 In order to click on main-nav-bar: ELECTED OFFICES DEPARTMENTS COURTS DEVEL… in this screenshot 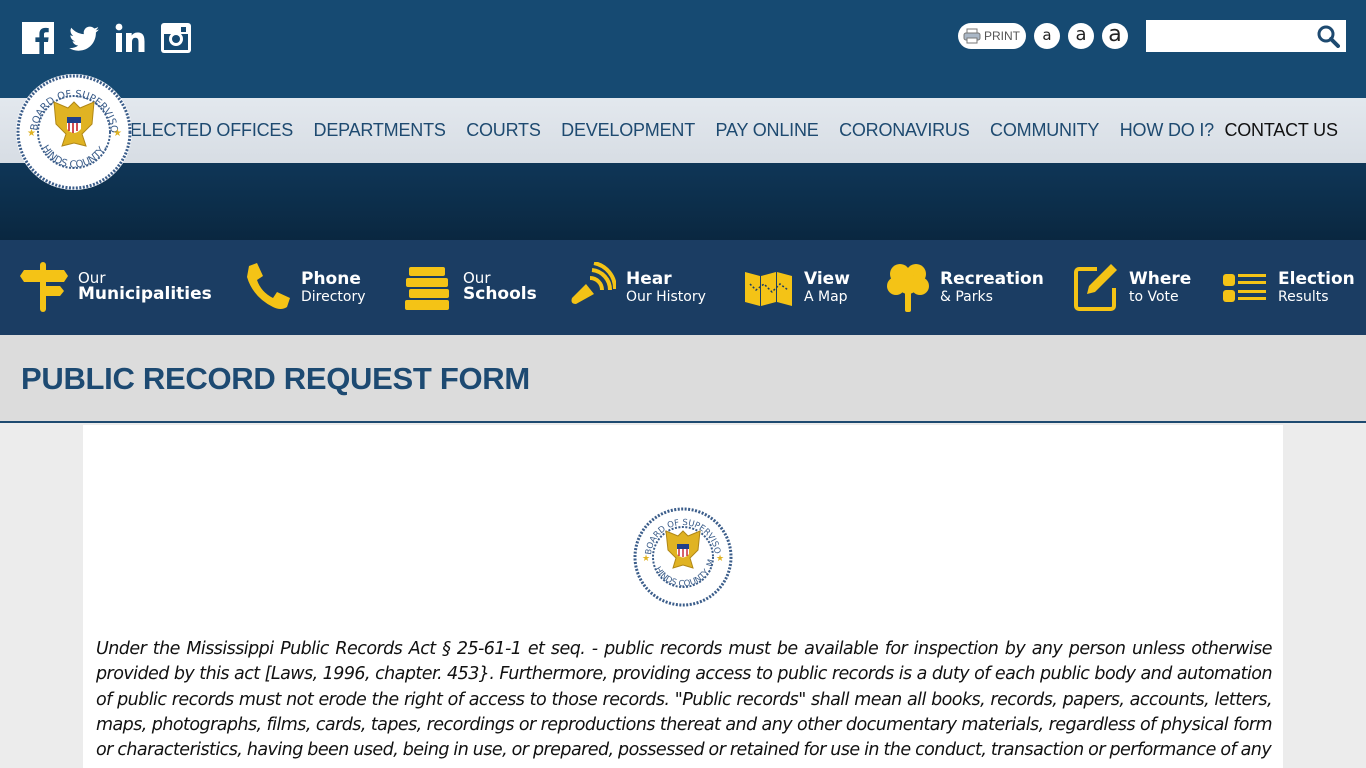, I will do `click(683, 130)`.